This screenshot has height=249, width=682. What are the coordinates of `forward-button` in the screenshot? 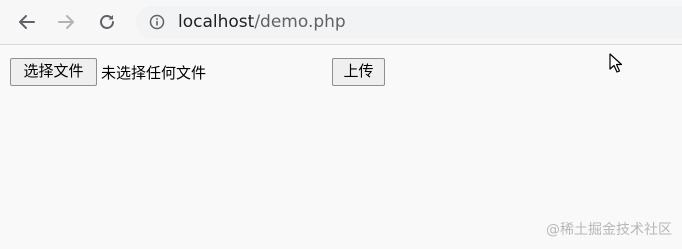 It's located at (66, 22).